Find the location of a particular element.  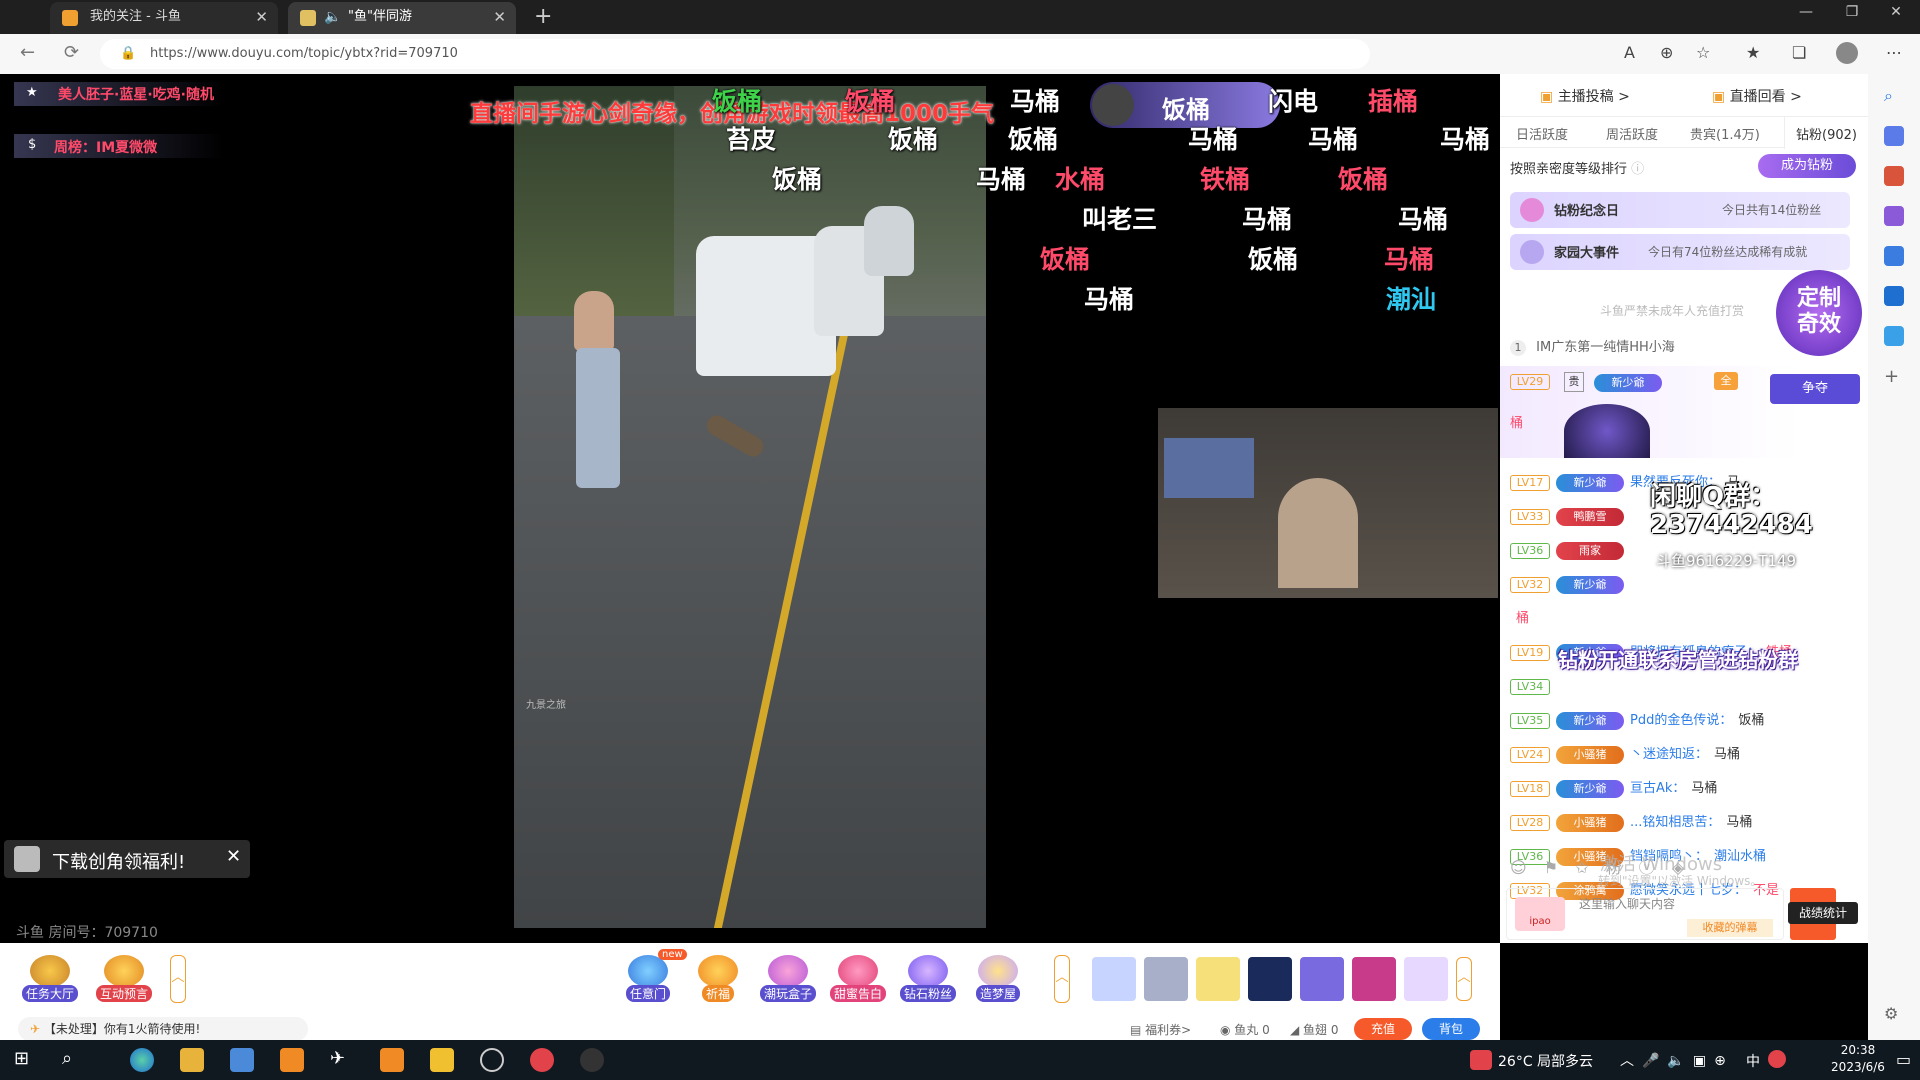

close-window-button: ✕ is located at coordinates (1896, 12).